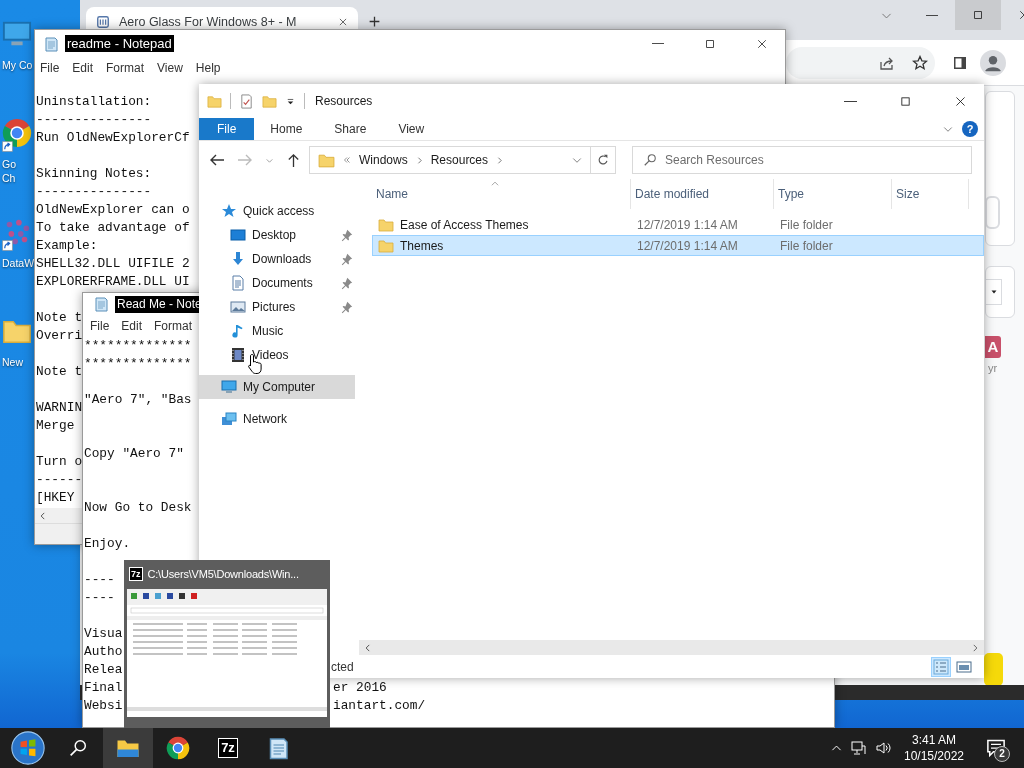 Image resolution: width=1024 pixels, height=768 pixels. Describe the element at coordinates (277, 331) in the screenshot. I see `nav-item: Music` at that location.